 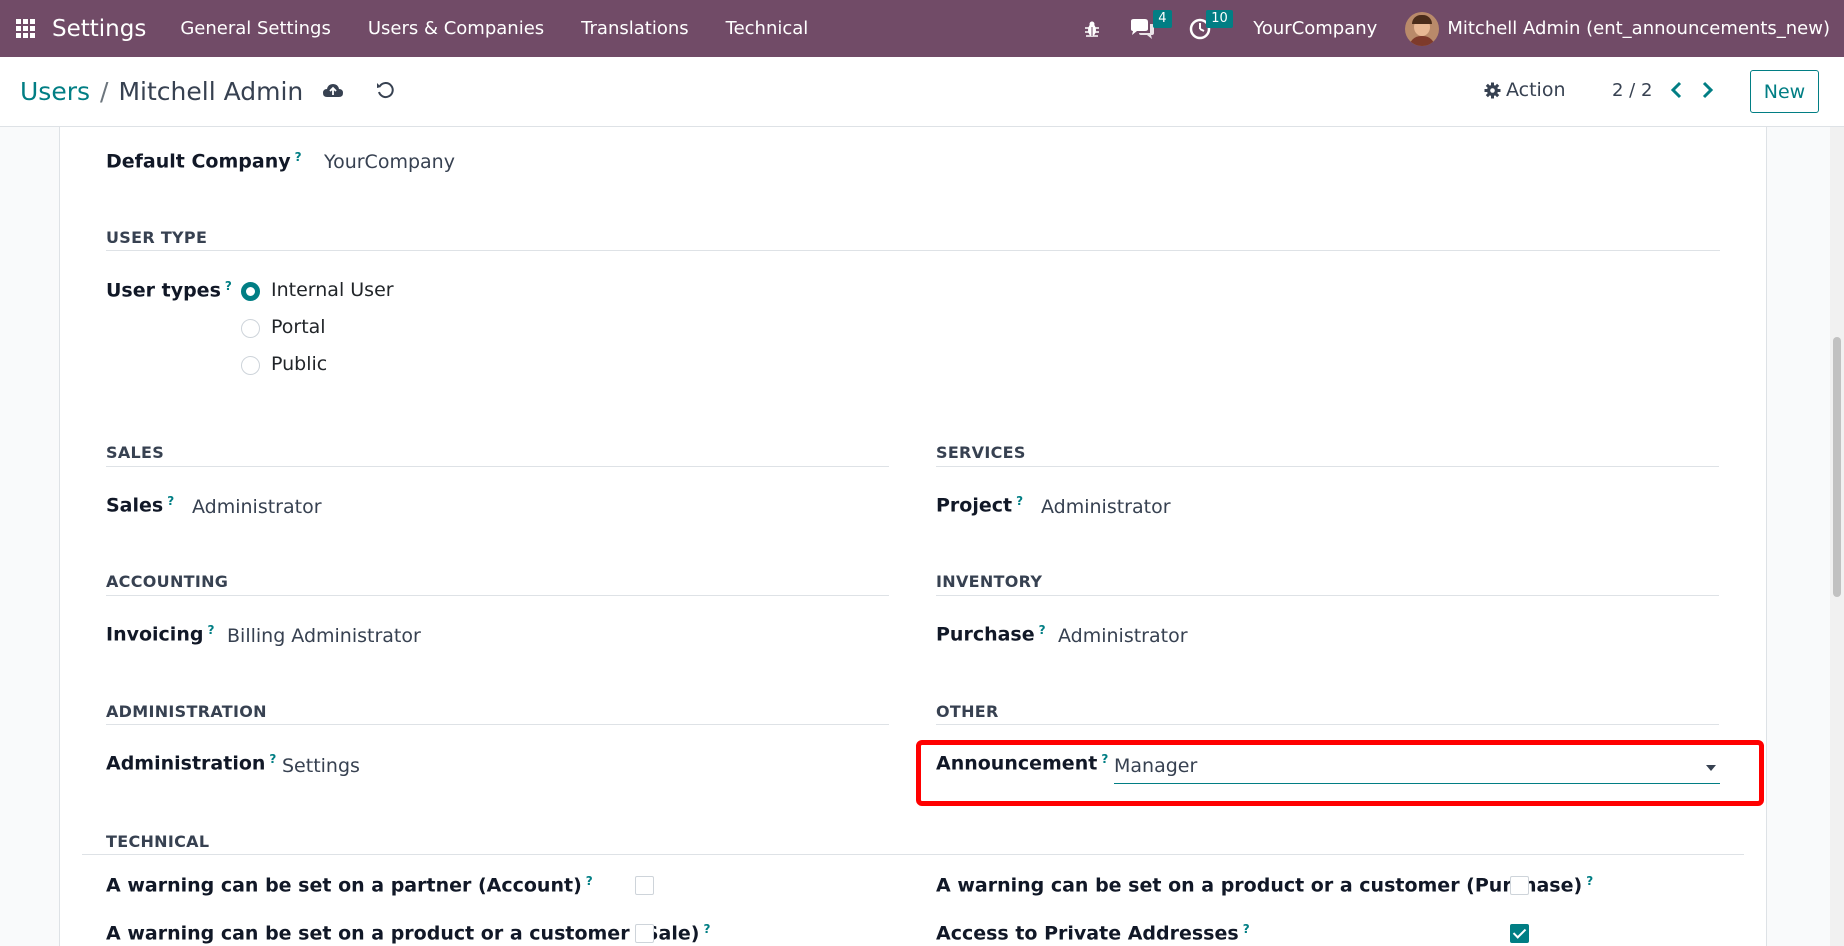 What do you see at coordinates (1519, 933) in the screenshot?
I see `checkbox-private-addresses` at bounding box center [1519, 933].